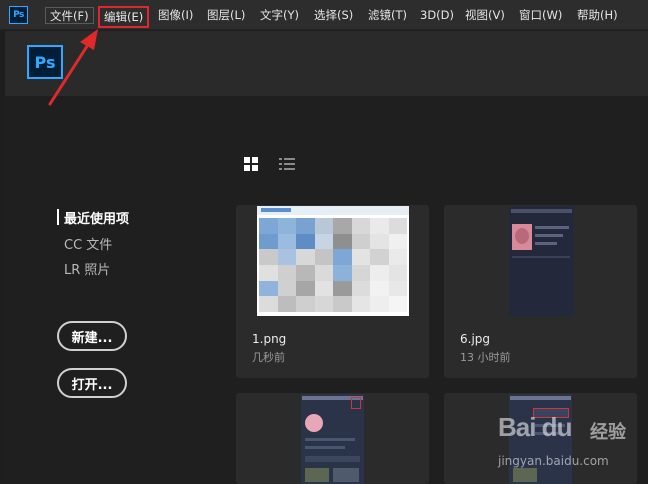 The height and width of the screenshot is (484, 648). Describe the element at coordinates (608, 432) in the screenshot. I see `watermark-title: 经验` at that location.